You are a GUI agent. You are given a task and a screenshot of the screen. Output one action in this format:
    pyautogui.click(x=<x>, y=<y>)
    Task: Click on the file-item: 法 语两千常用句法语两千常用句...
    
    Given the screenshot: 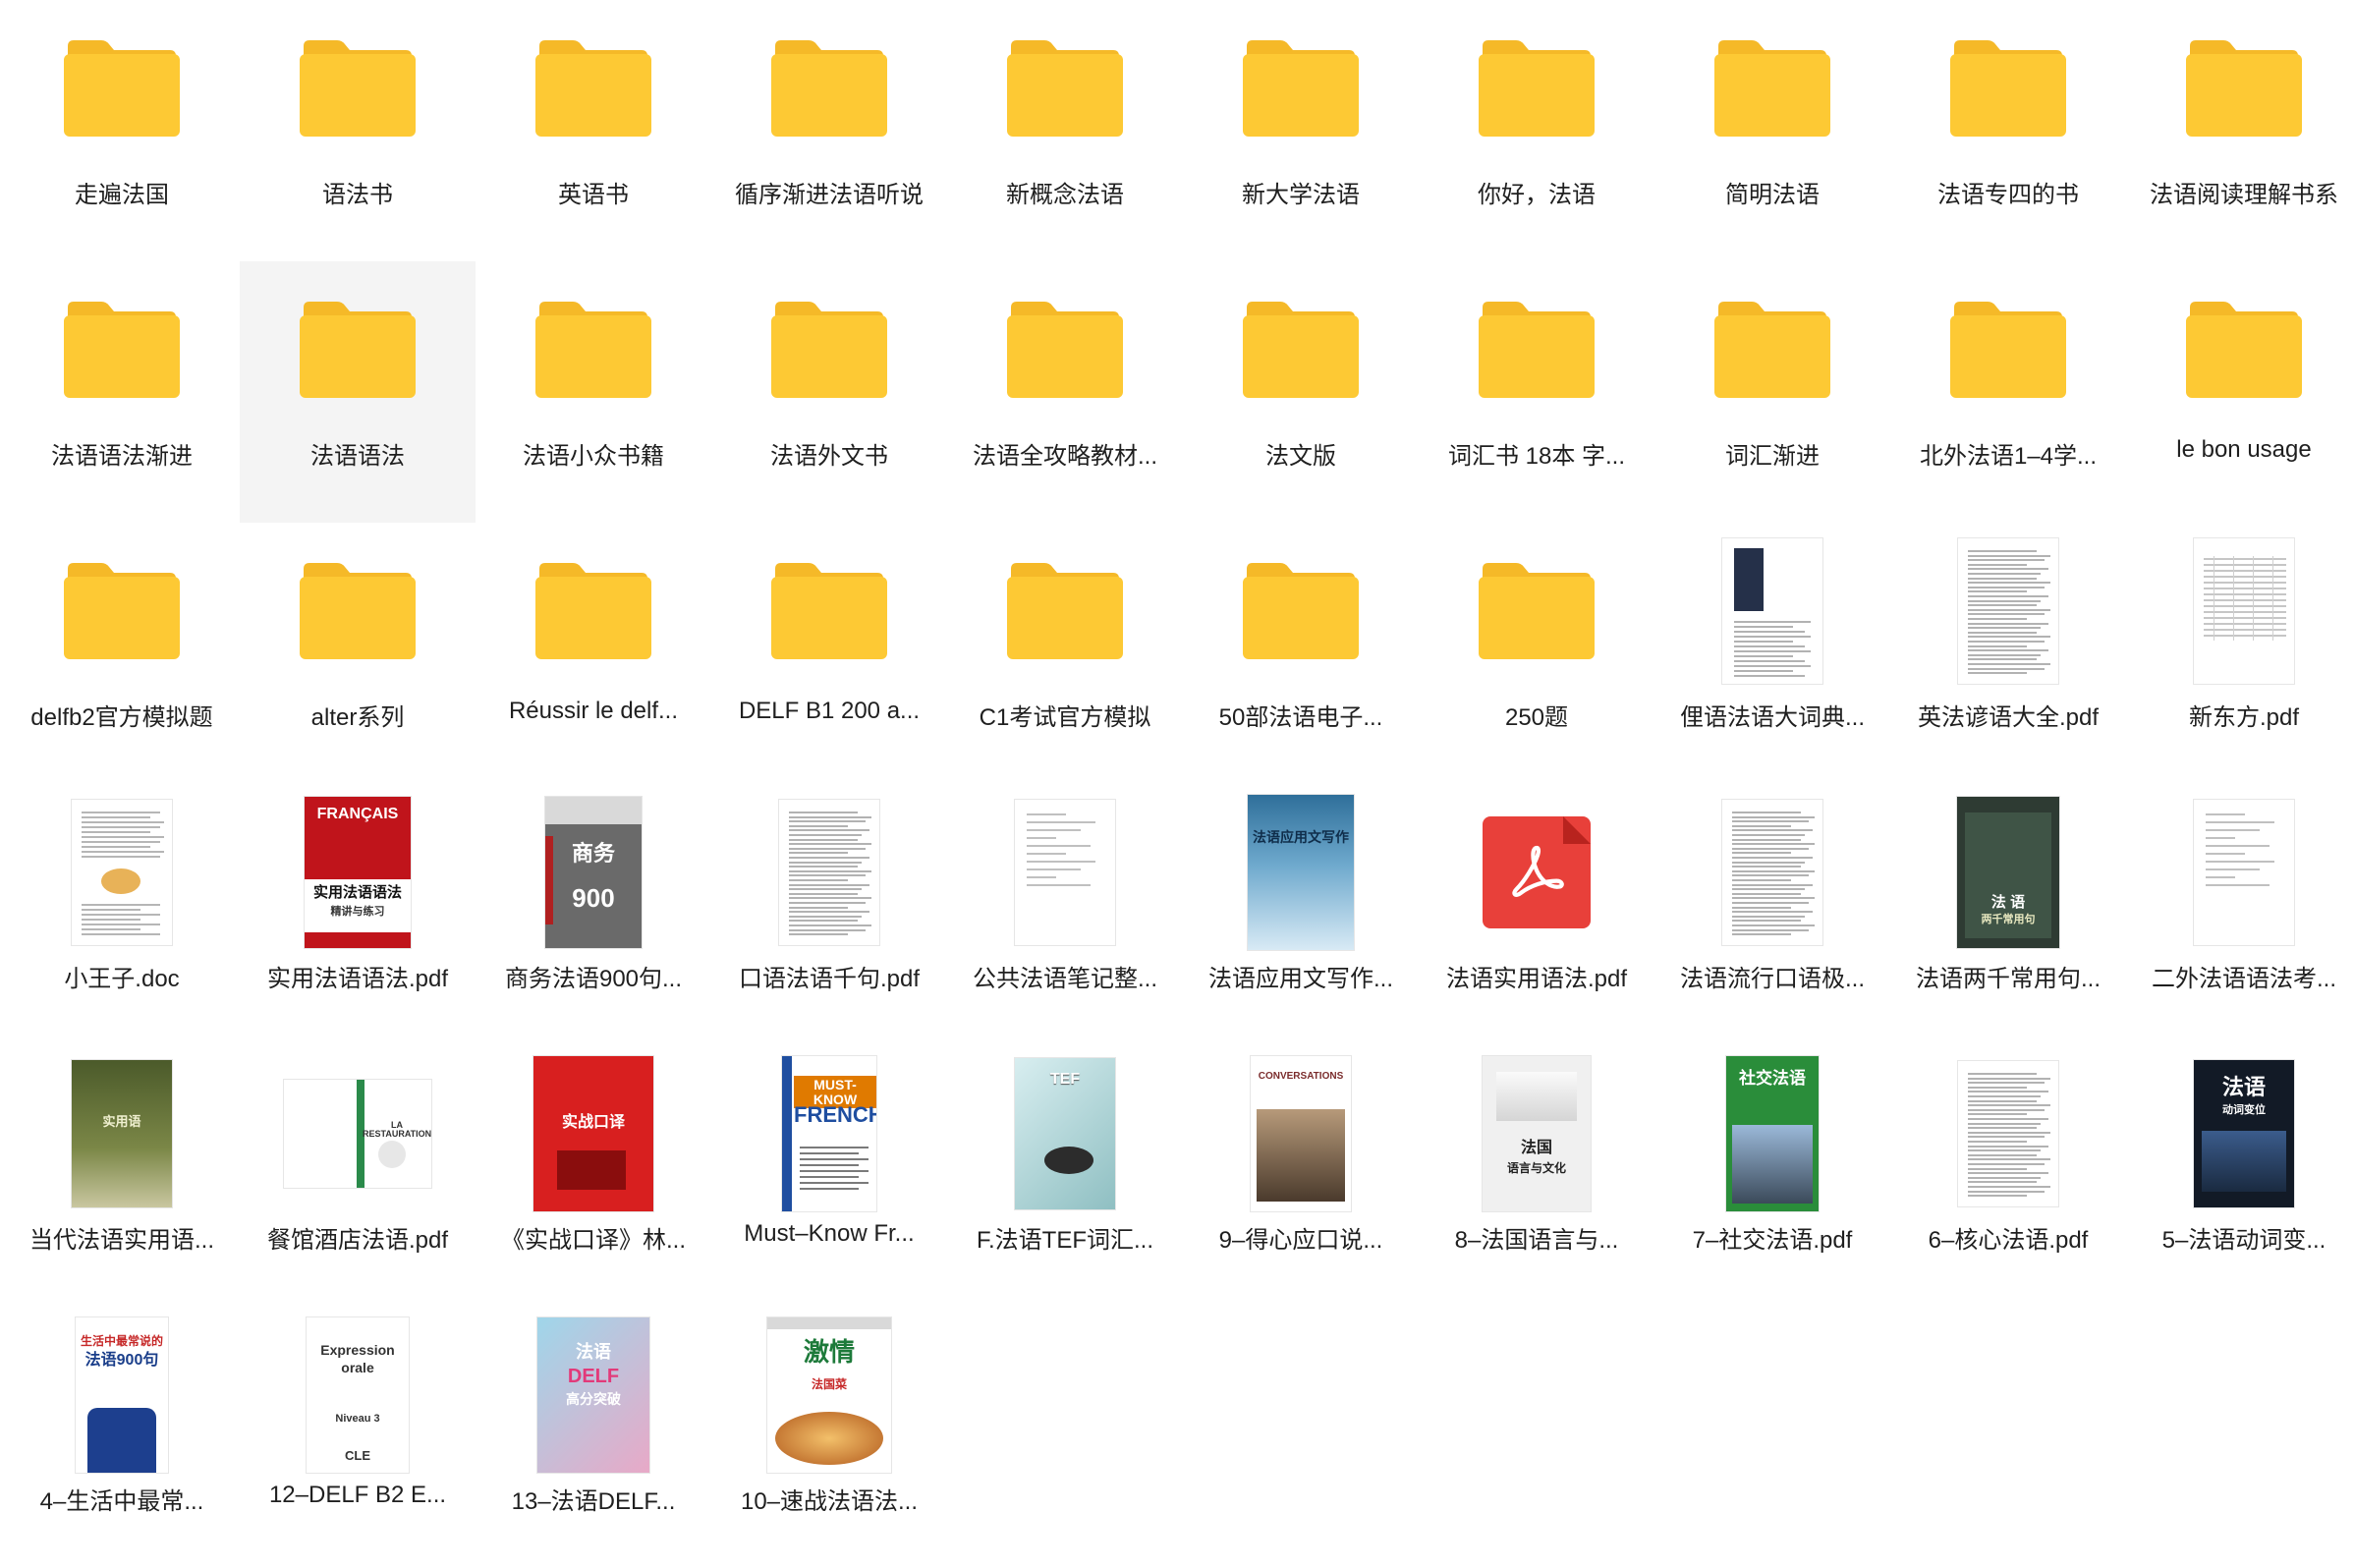 What is the action you would take?
    pyautogui.click(x=2008, y=914)
    